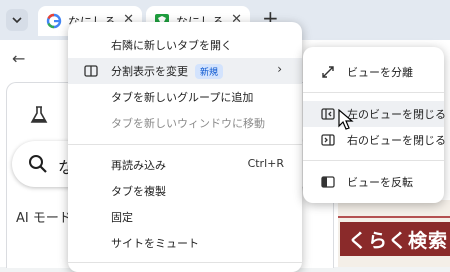 The width and height of the screenshot is (450, 272). I want to click on submenu-item-label: ビューを分離, so click(380, 72).